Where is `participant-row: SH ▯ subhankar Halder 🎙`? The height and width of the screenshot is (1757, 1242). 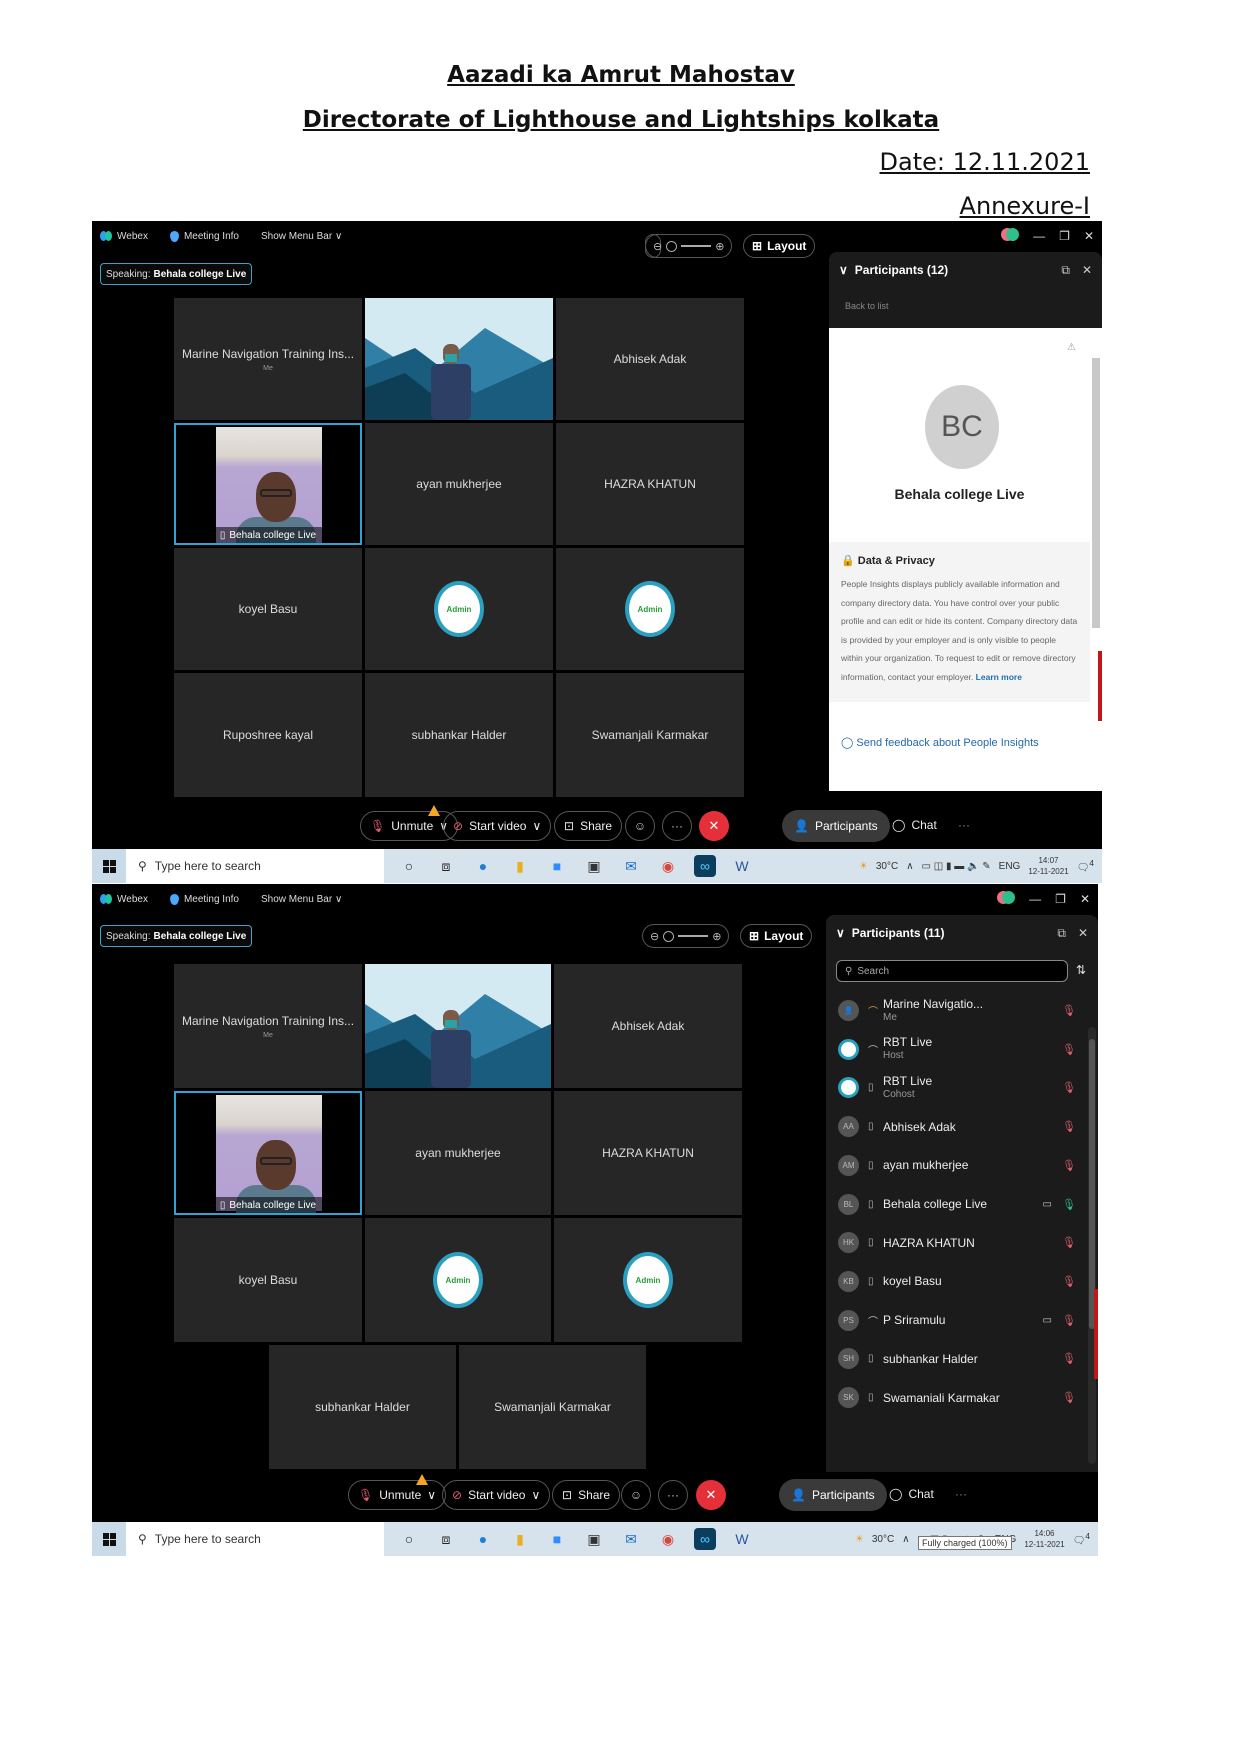
participant-row: SH ▯ subhankar Halder 🎙 is located at coordinates (955, 1358).